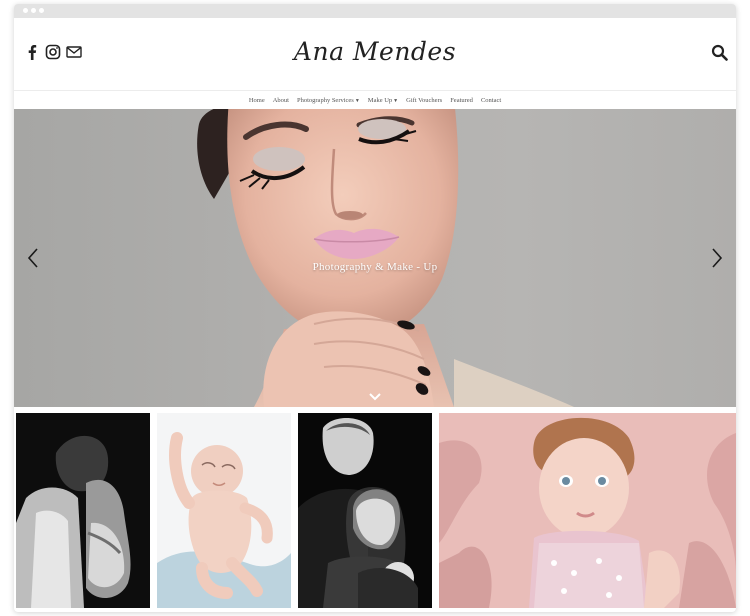 This screenshot has height=616, width=750. I want to click on nav-make-up: Make Up▼, so click(383, 100).